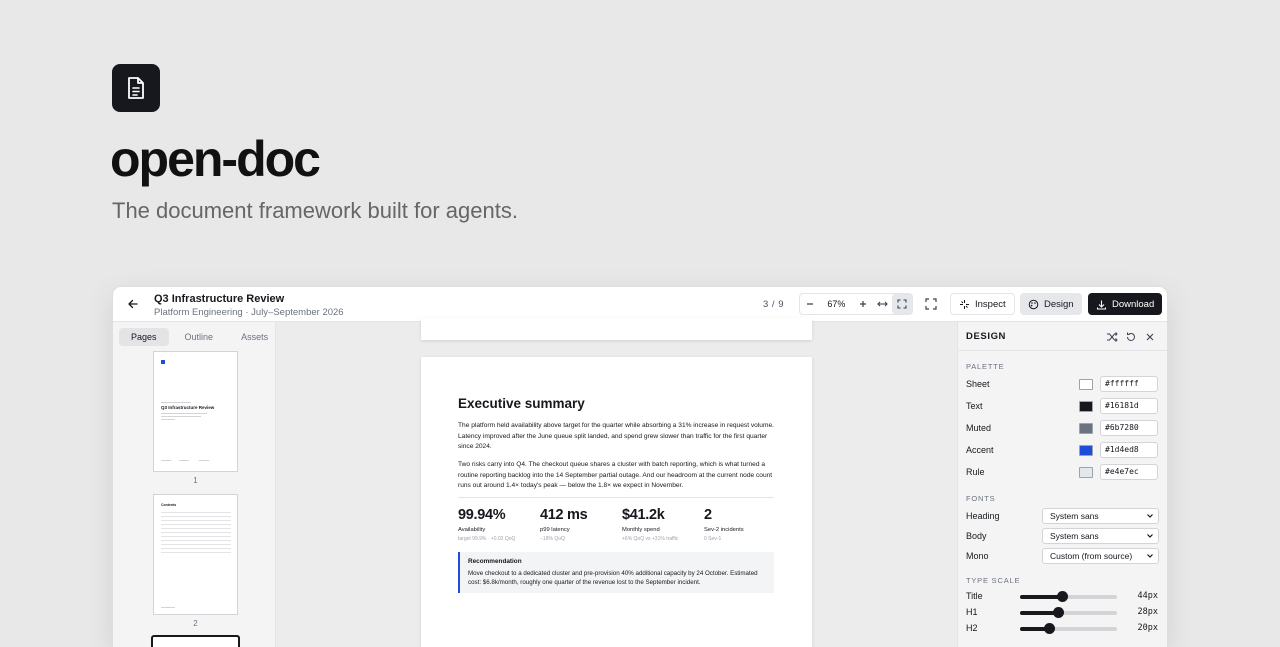  I want to click on previous-page, so click(616, 329).